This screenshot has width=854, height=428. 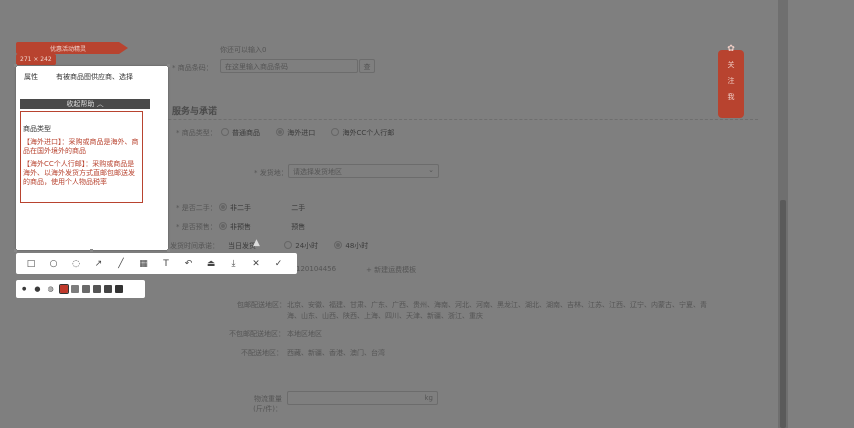 I want to click on follow-side-widget: ✿ 关 注 我, so click(x=731, y=81).